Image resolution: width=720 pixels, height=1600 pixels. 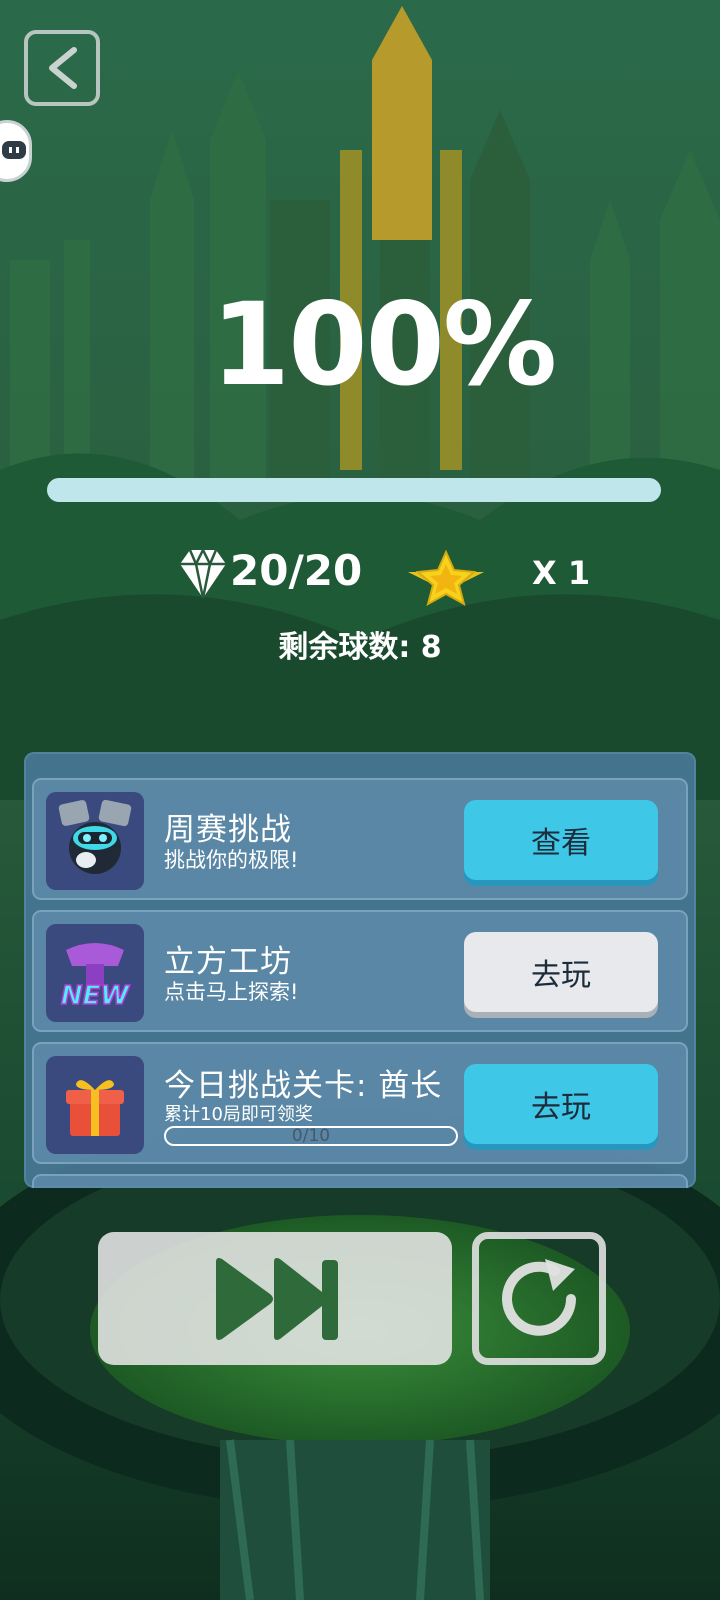 I want to click on task-subtitle: 累计10局即可领奖, so click(x=238, y=1114).